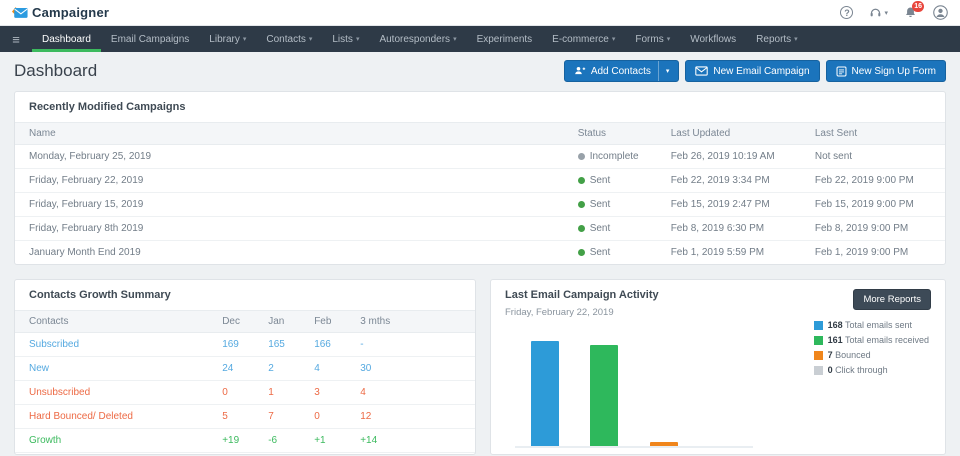 Image resolution: width=960 pixels, height=456 pixels. Describe the element at coordinates (871, 340) in the screenshot. I see `legend-item-received: 161 Total emails received` at that location.